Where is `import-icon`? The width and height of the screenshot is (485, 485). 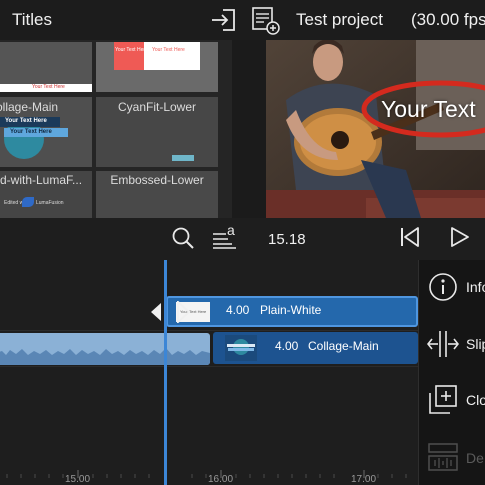 import-icon is located at coordinates (224, 20).